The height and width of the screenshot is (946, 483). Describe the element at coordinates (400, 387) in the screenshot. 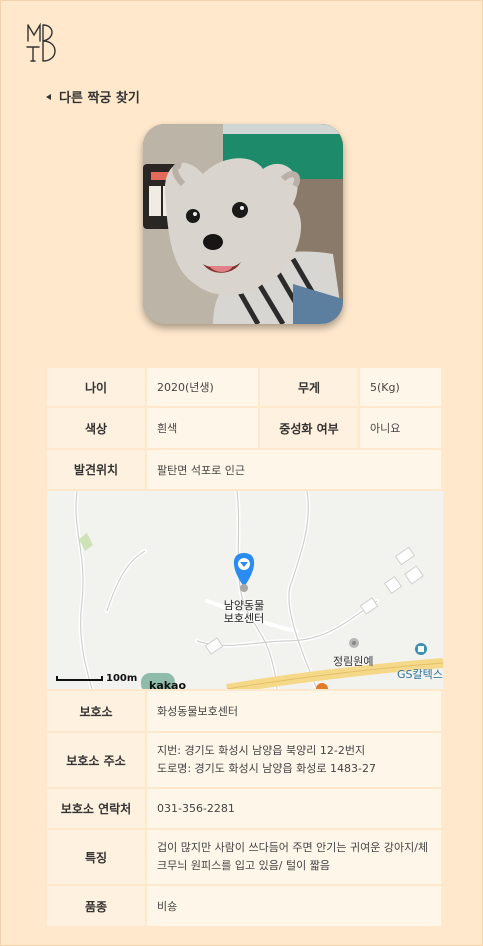

I see `weight-value: 5(Kg)` at that location.